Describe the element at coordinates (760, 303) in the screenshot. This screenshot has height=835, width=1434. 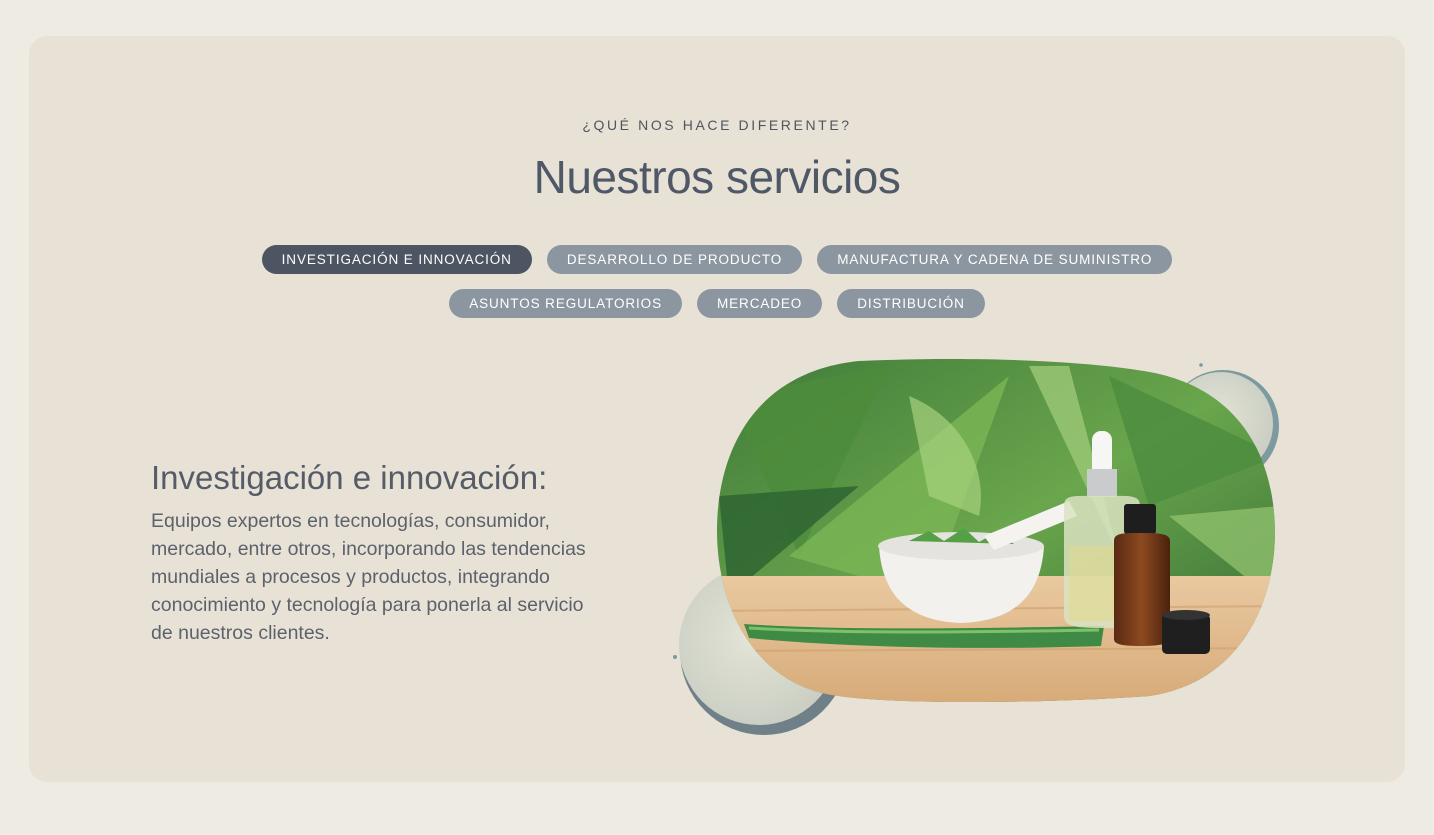
I see `tab-mercadeo: MERCADEO` at that location.